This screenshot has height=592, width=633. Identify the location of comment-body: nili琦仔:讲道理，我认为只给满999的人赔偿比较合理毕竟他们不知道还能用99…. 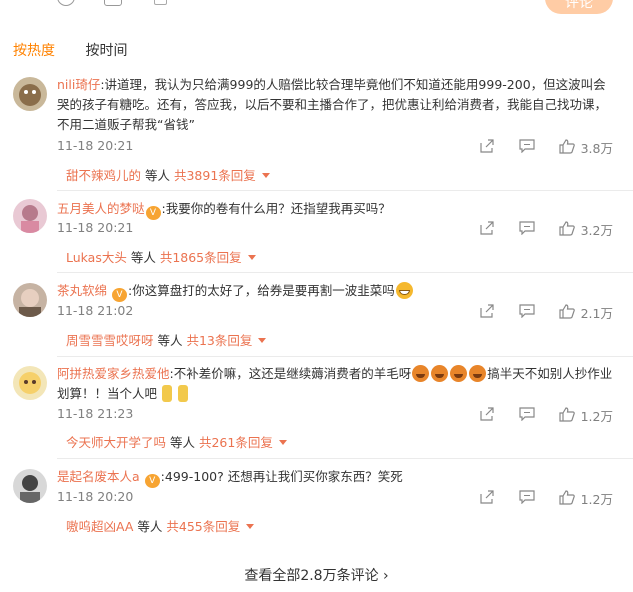
(337, 105).